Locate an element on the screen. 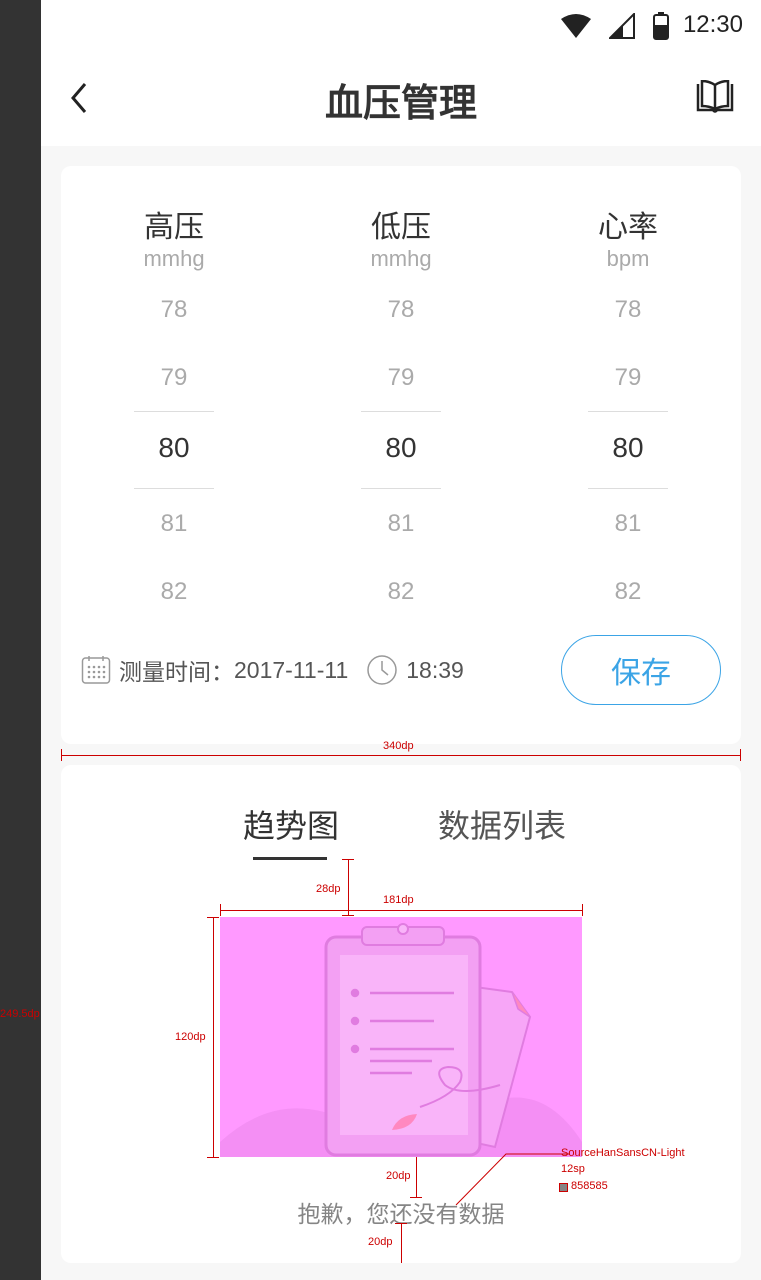 The image size is (761, 1280). dim-label-20b: 20dp is located at coordinates (380, 1242).